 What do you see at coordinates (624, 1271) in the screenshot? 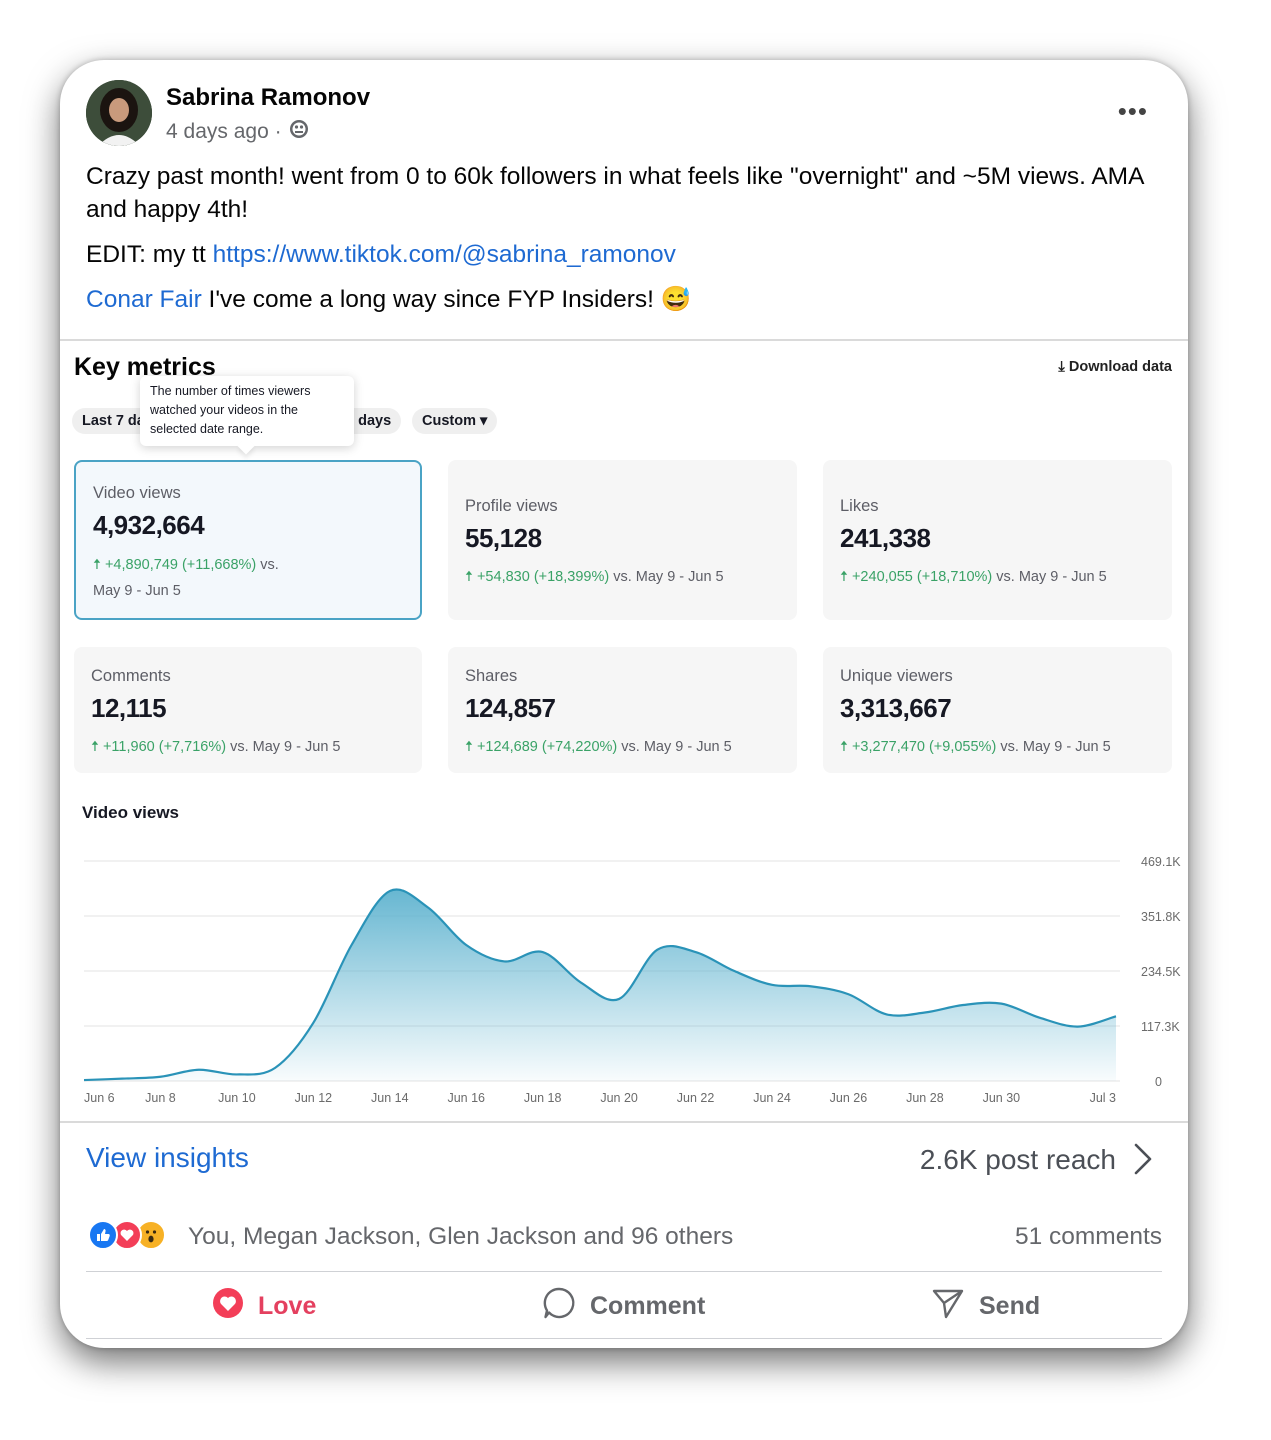
I see `actions-divider-top` at bounding box center [624, 1271].